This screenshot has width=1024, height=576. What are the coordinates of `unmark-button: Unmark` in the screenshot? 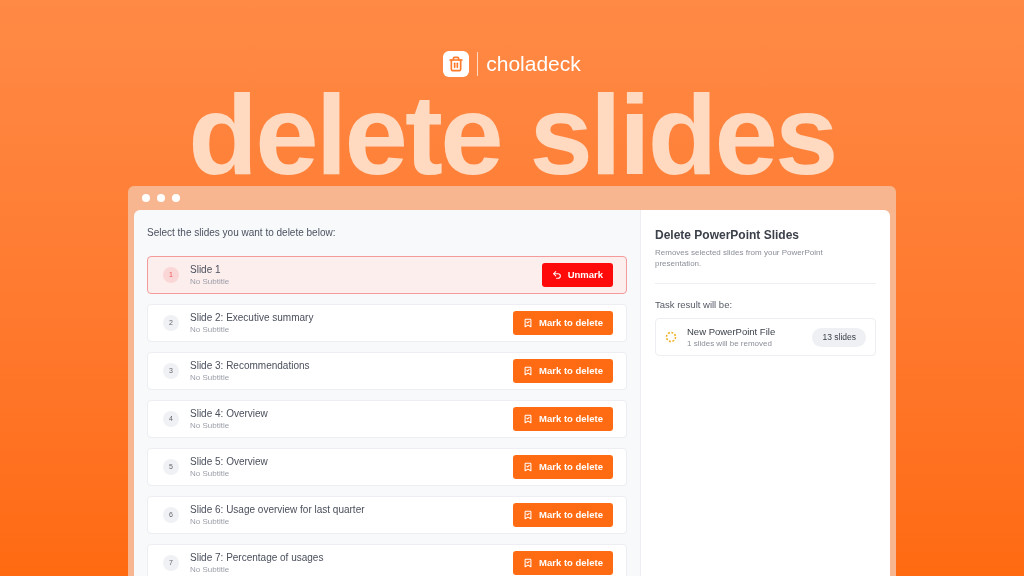 It's located at (577, 275).